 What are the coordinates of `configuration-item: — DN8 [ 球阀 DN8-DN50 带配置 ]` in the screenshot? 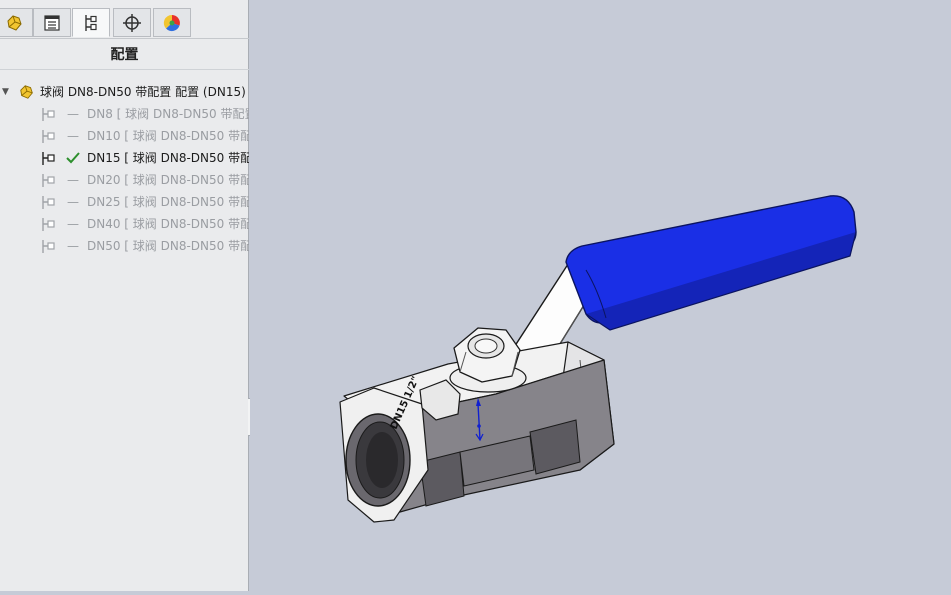 It's located at (124, 114).